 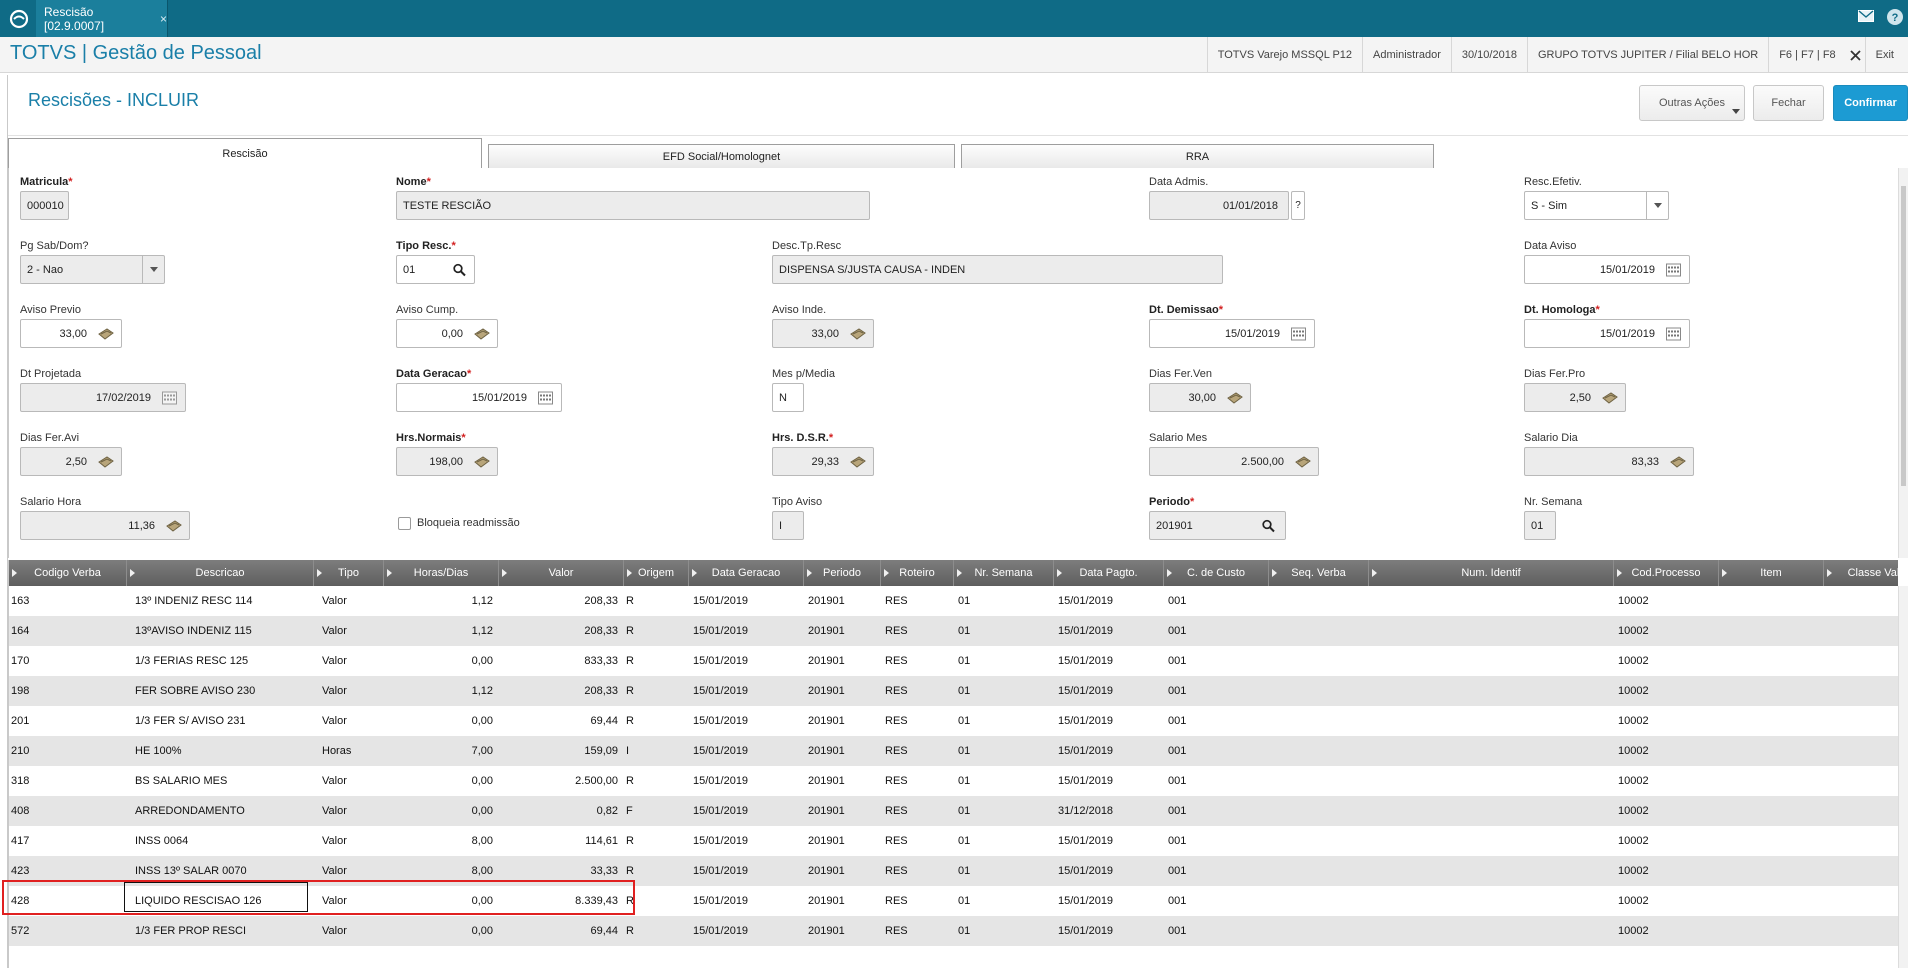 I want to click on column-header: Descricao, so click(x=220, y=573).